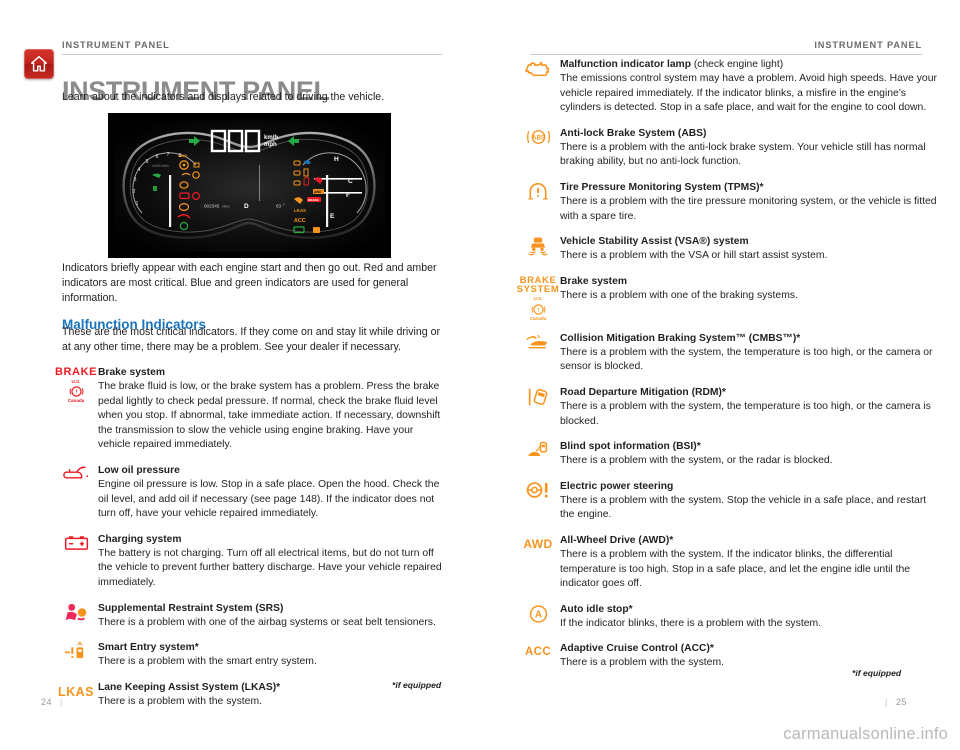  I want to click on indicator-title-bold: Malfunction indicator lamp, so click(626, 64).